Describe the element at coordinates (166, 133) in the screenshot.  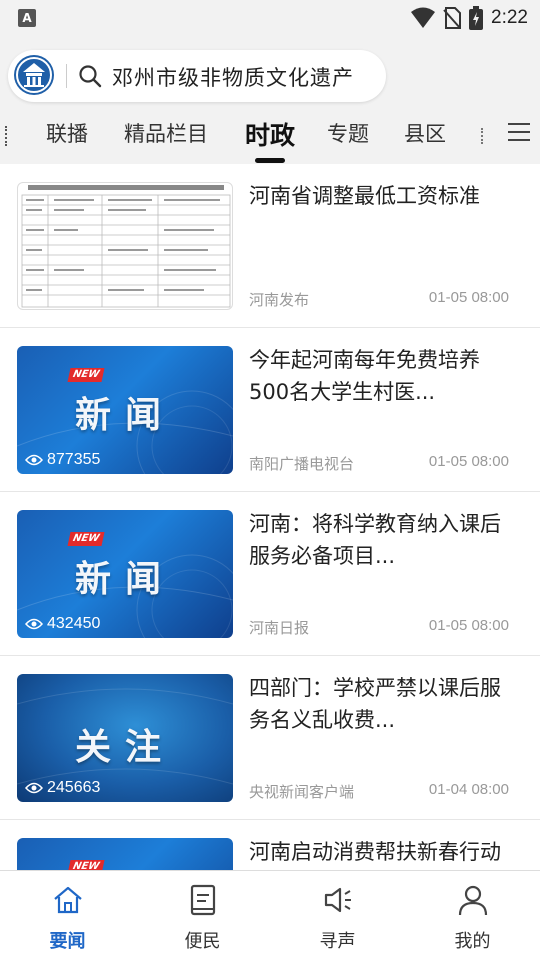
I see `tab-jingpin: 精品栏目` at that location.